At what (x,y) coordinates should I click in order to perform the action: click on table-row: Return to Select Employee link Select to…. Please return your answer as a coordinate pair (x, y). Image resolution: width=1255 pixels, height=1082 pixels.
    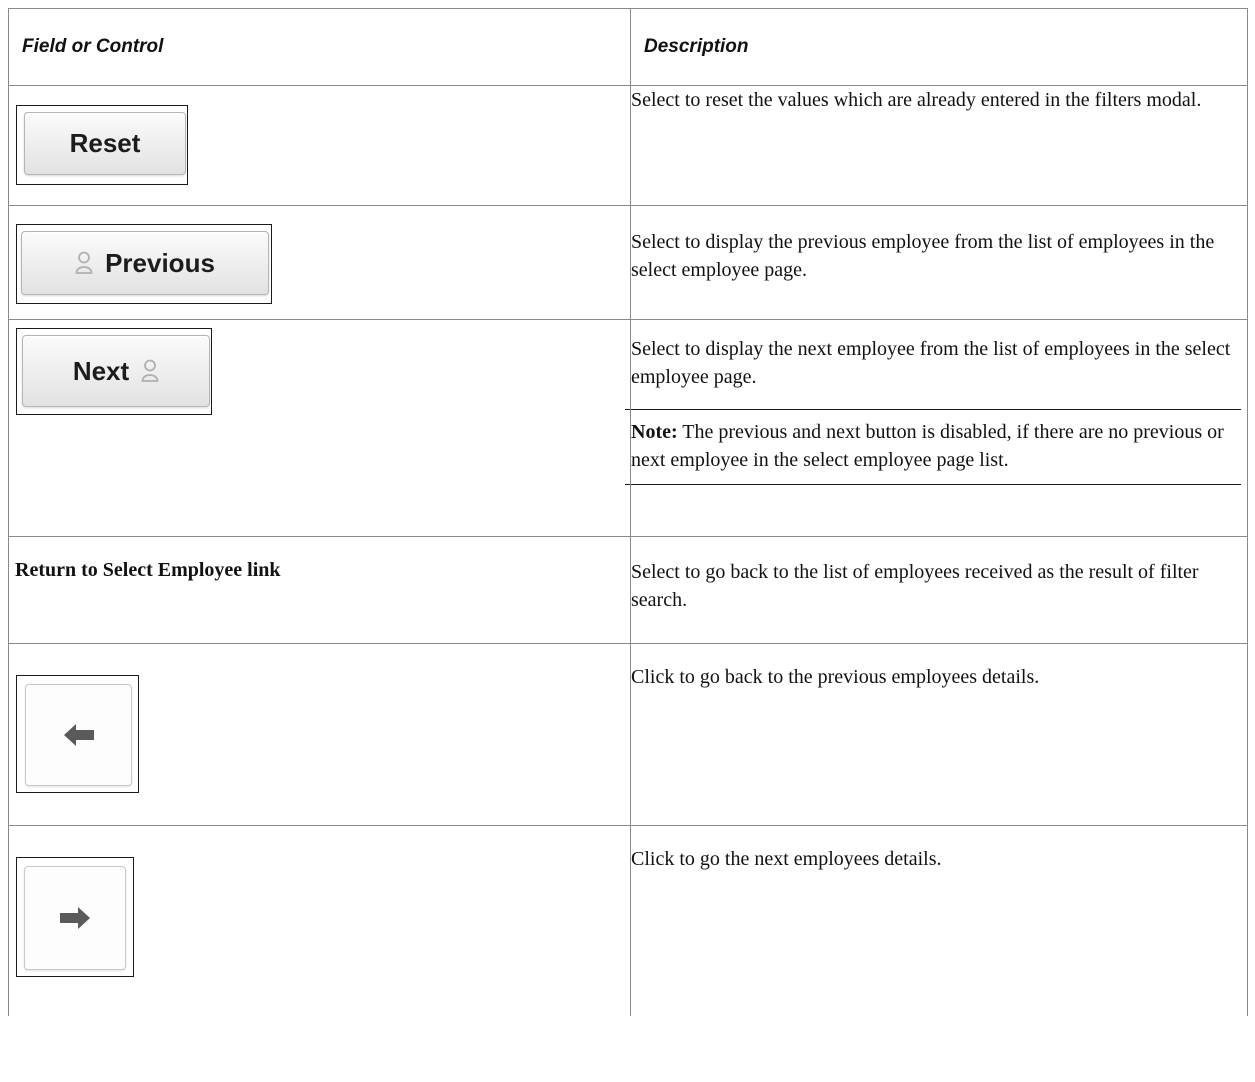
    Looking at the image, I should click on (628, 590).